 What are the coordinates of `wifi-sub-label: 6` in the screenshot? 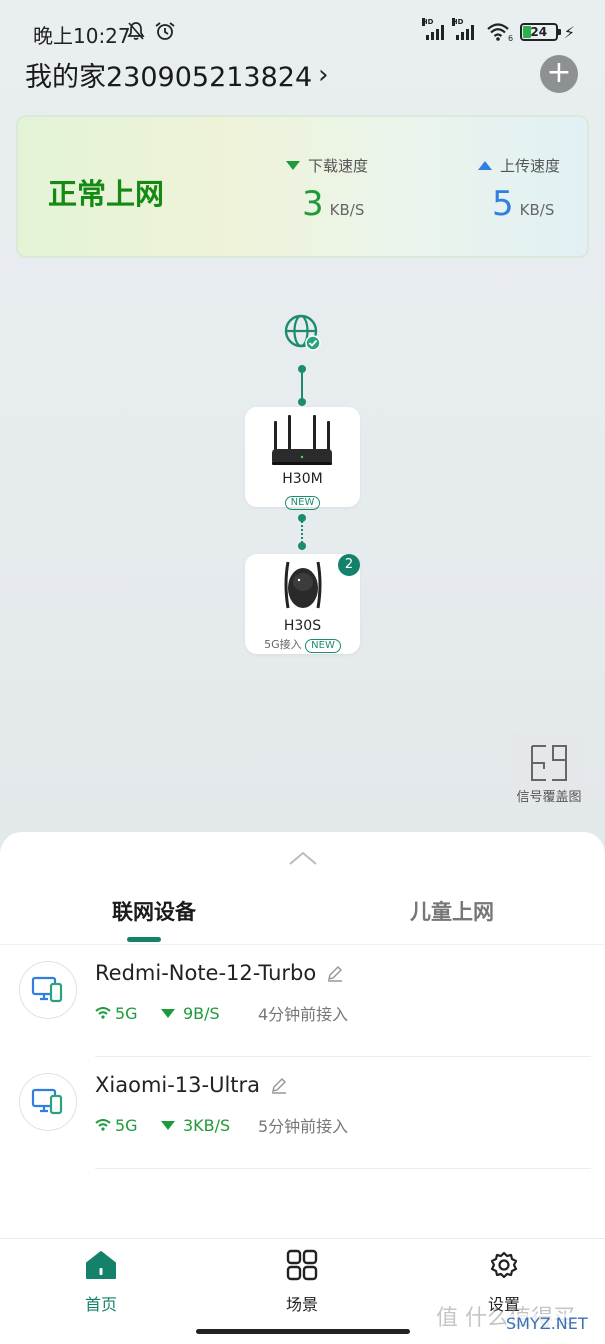 It's located at (510, 38).